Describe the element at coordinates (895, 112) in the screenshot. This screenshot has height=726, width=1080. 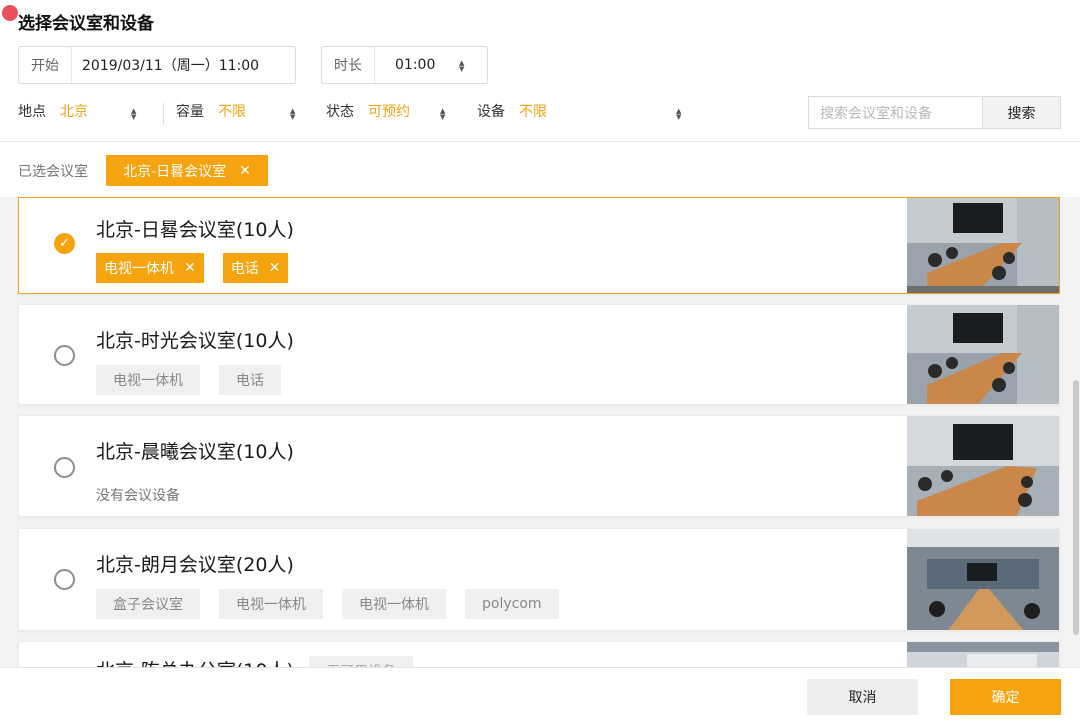
I see `search-input: 搜索会议室和设备` at that location.